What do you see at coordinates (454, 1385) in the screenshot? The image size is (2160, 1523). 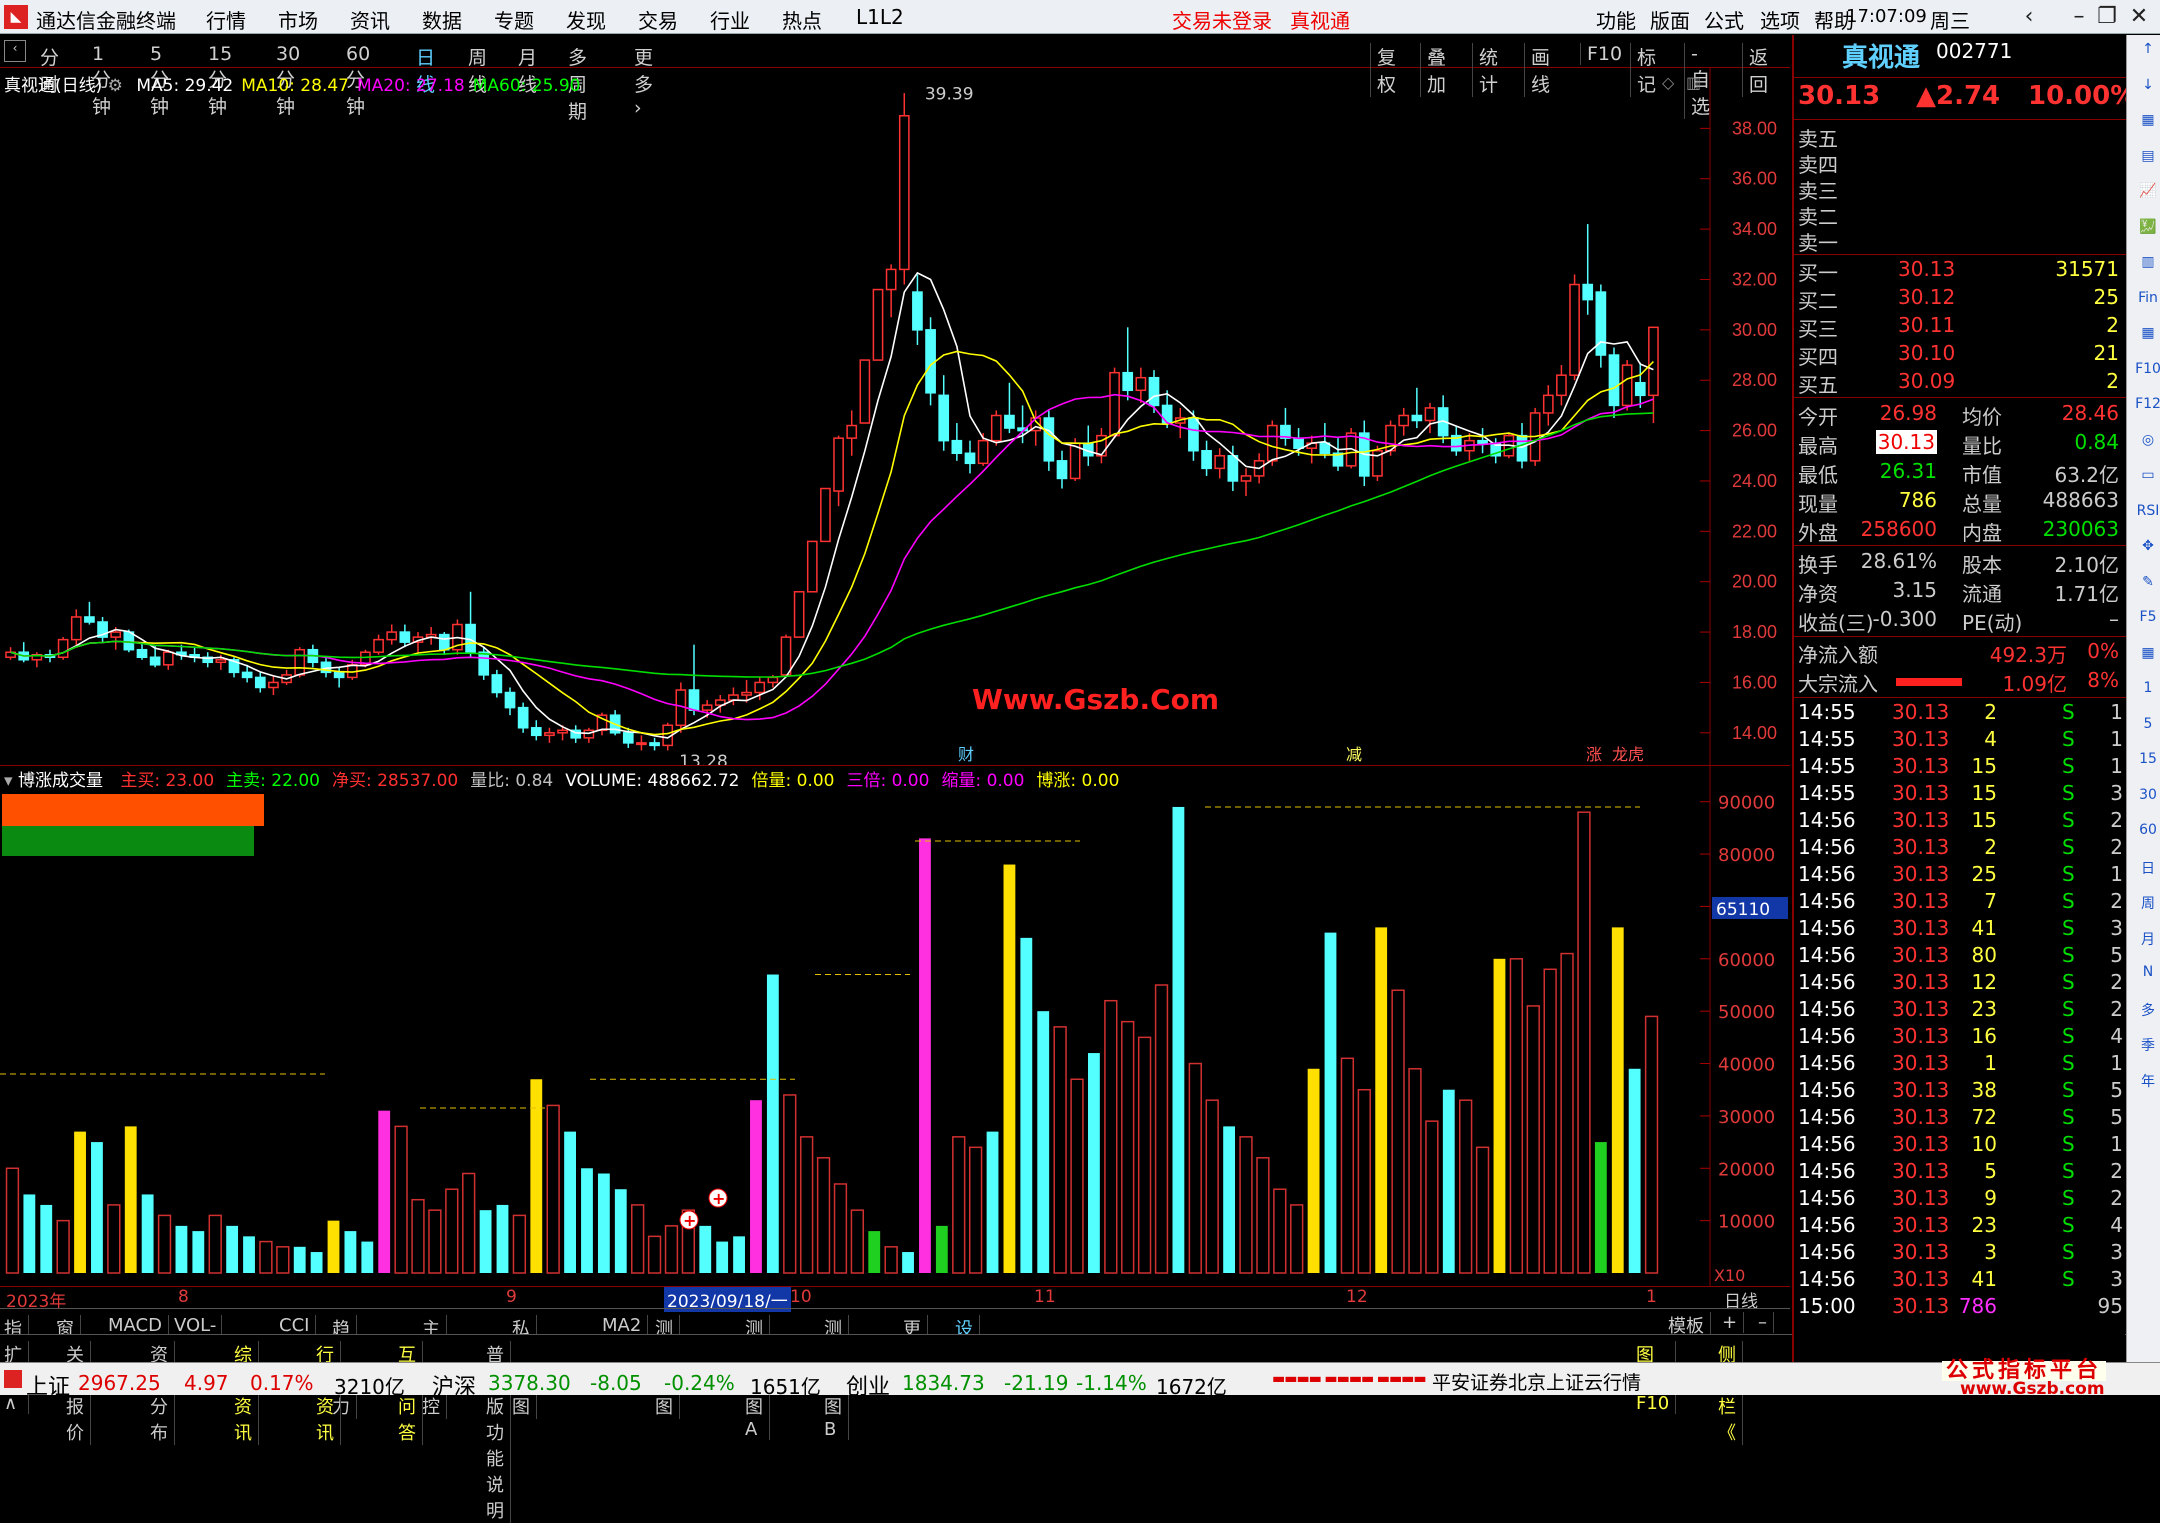 I see `index-name-1: 沪深` at bounding box center [454, 1385].